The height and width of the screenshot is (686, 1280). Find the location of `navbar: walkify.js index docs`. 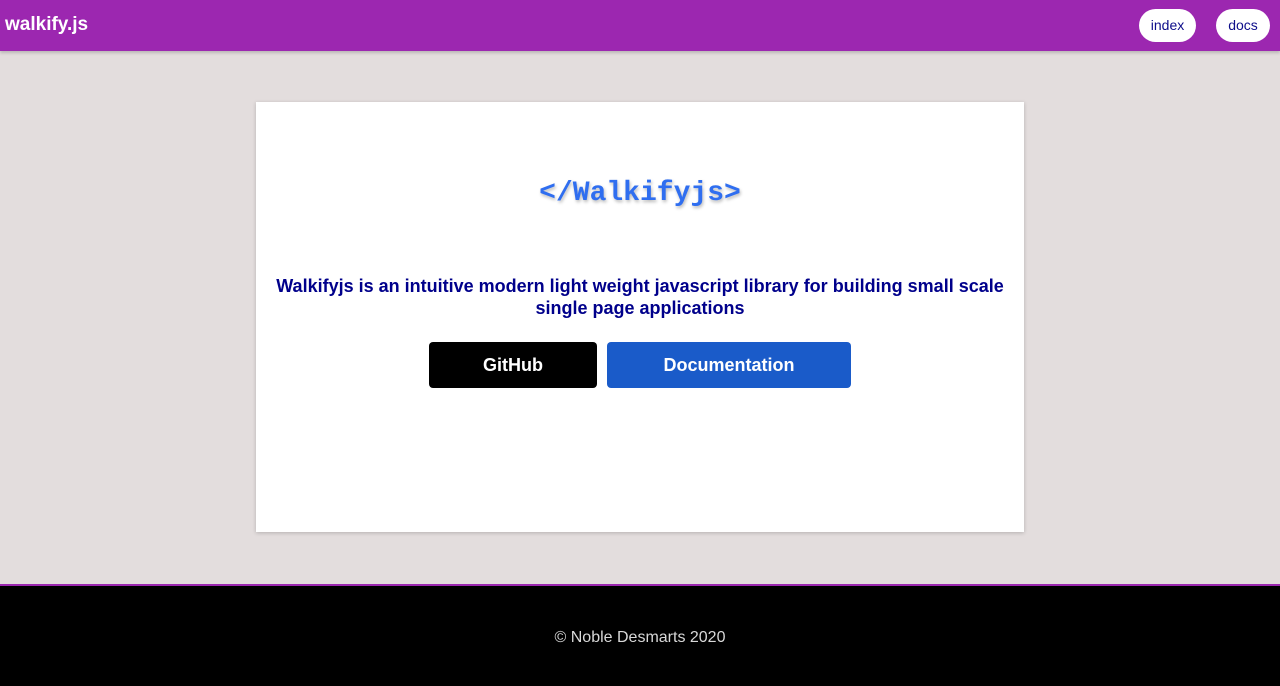

navbar: walkify.js index docs is located at coordinates (640, 25).